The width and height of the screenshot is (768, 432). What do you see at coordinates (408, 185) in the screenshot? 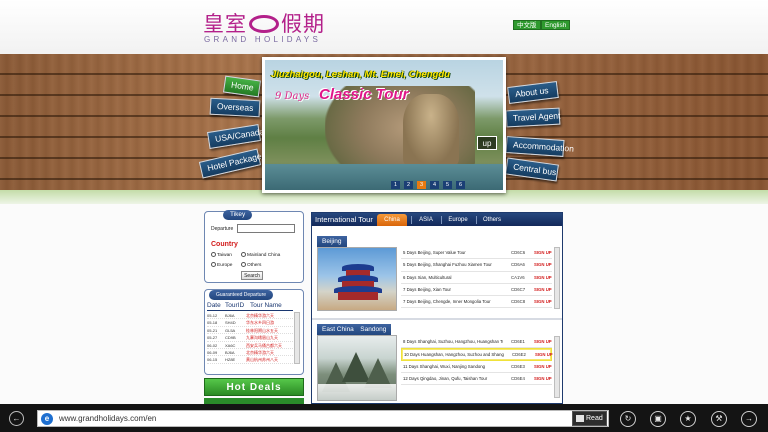
I see `banner-page-2: 2` at bounding box center [408, 185].